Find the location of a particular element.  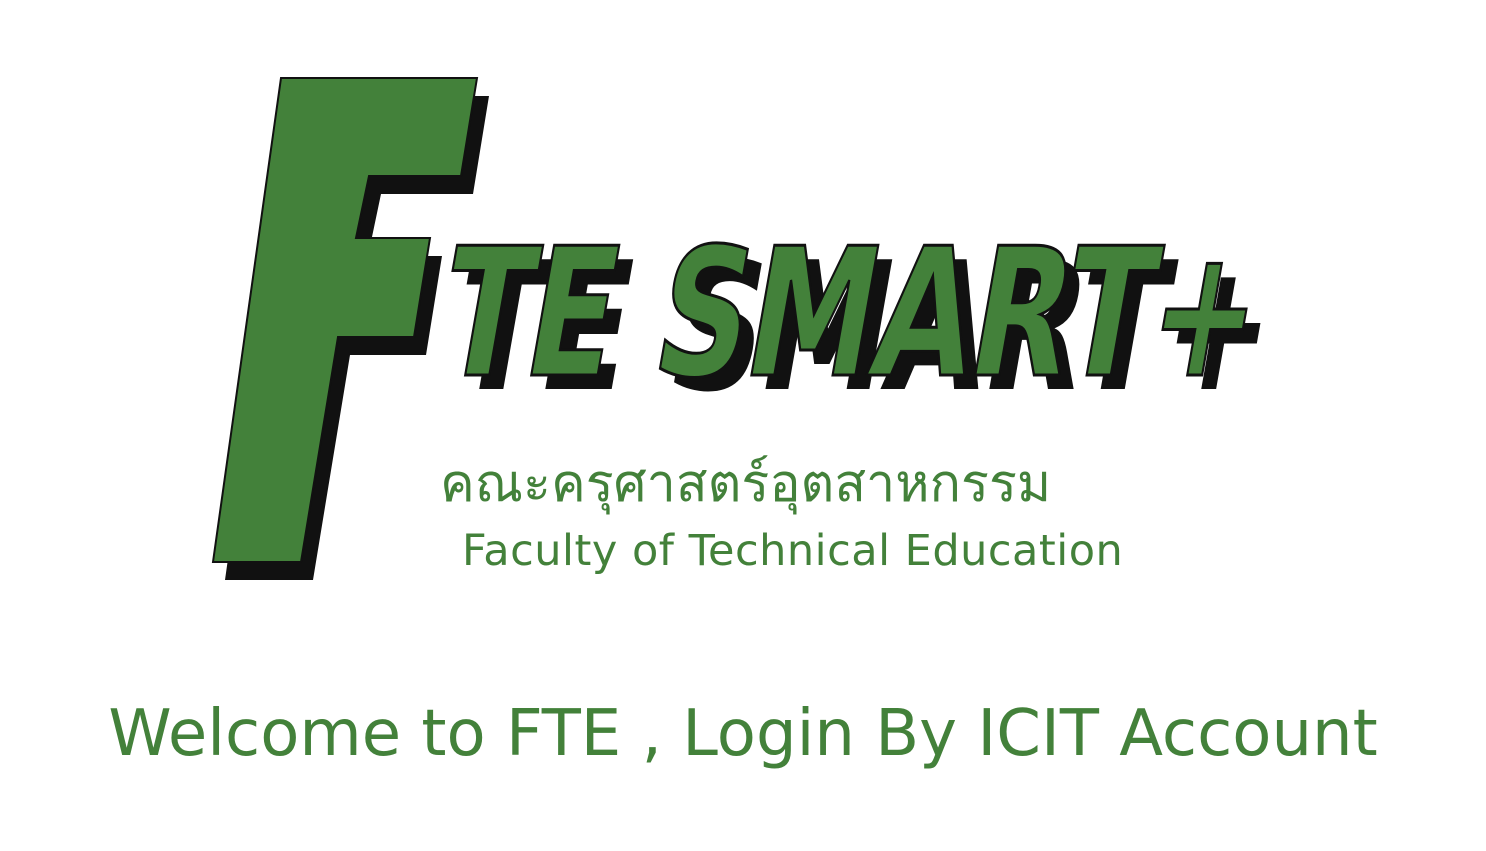

logo-title-text: TE SMART+ is located at coordinates (851, 314).